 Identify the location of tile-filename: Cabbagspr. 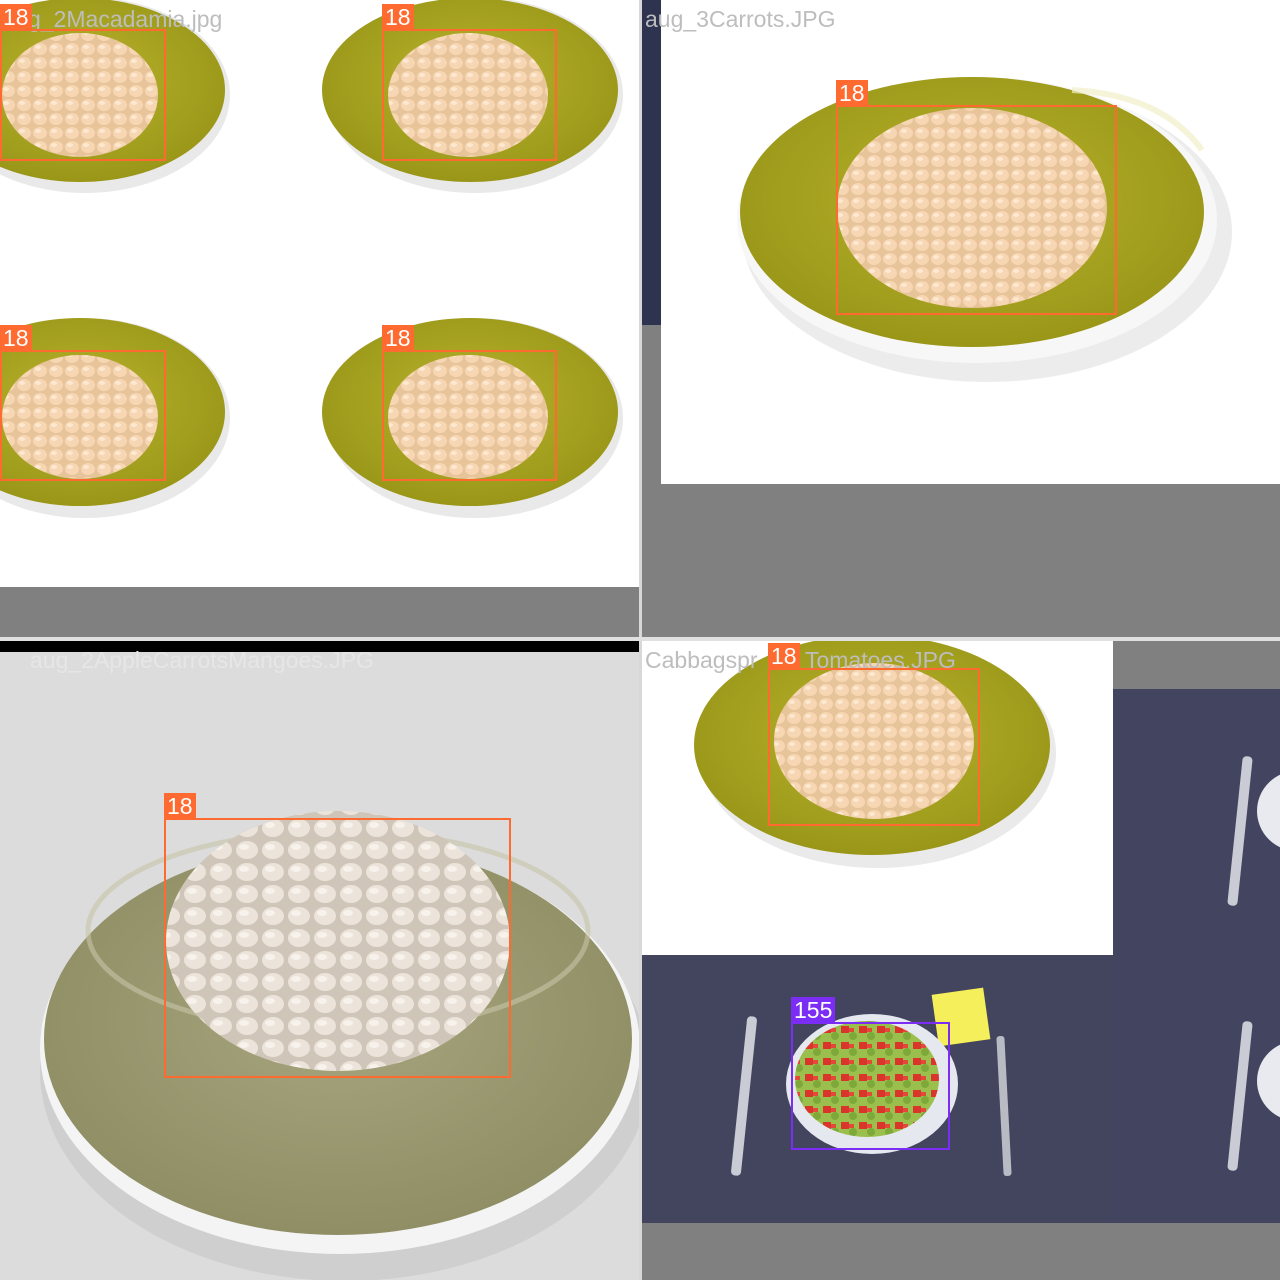
(701, 660).